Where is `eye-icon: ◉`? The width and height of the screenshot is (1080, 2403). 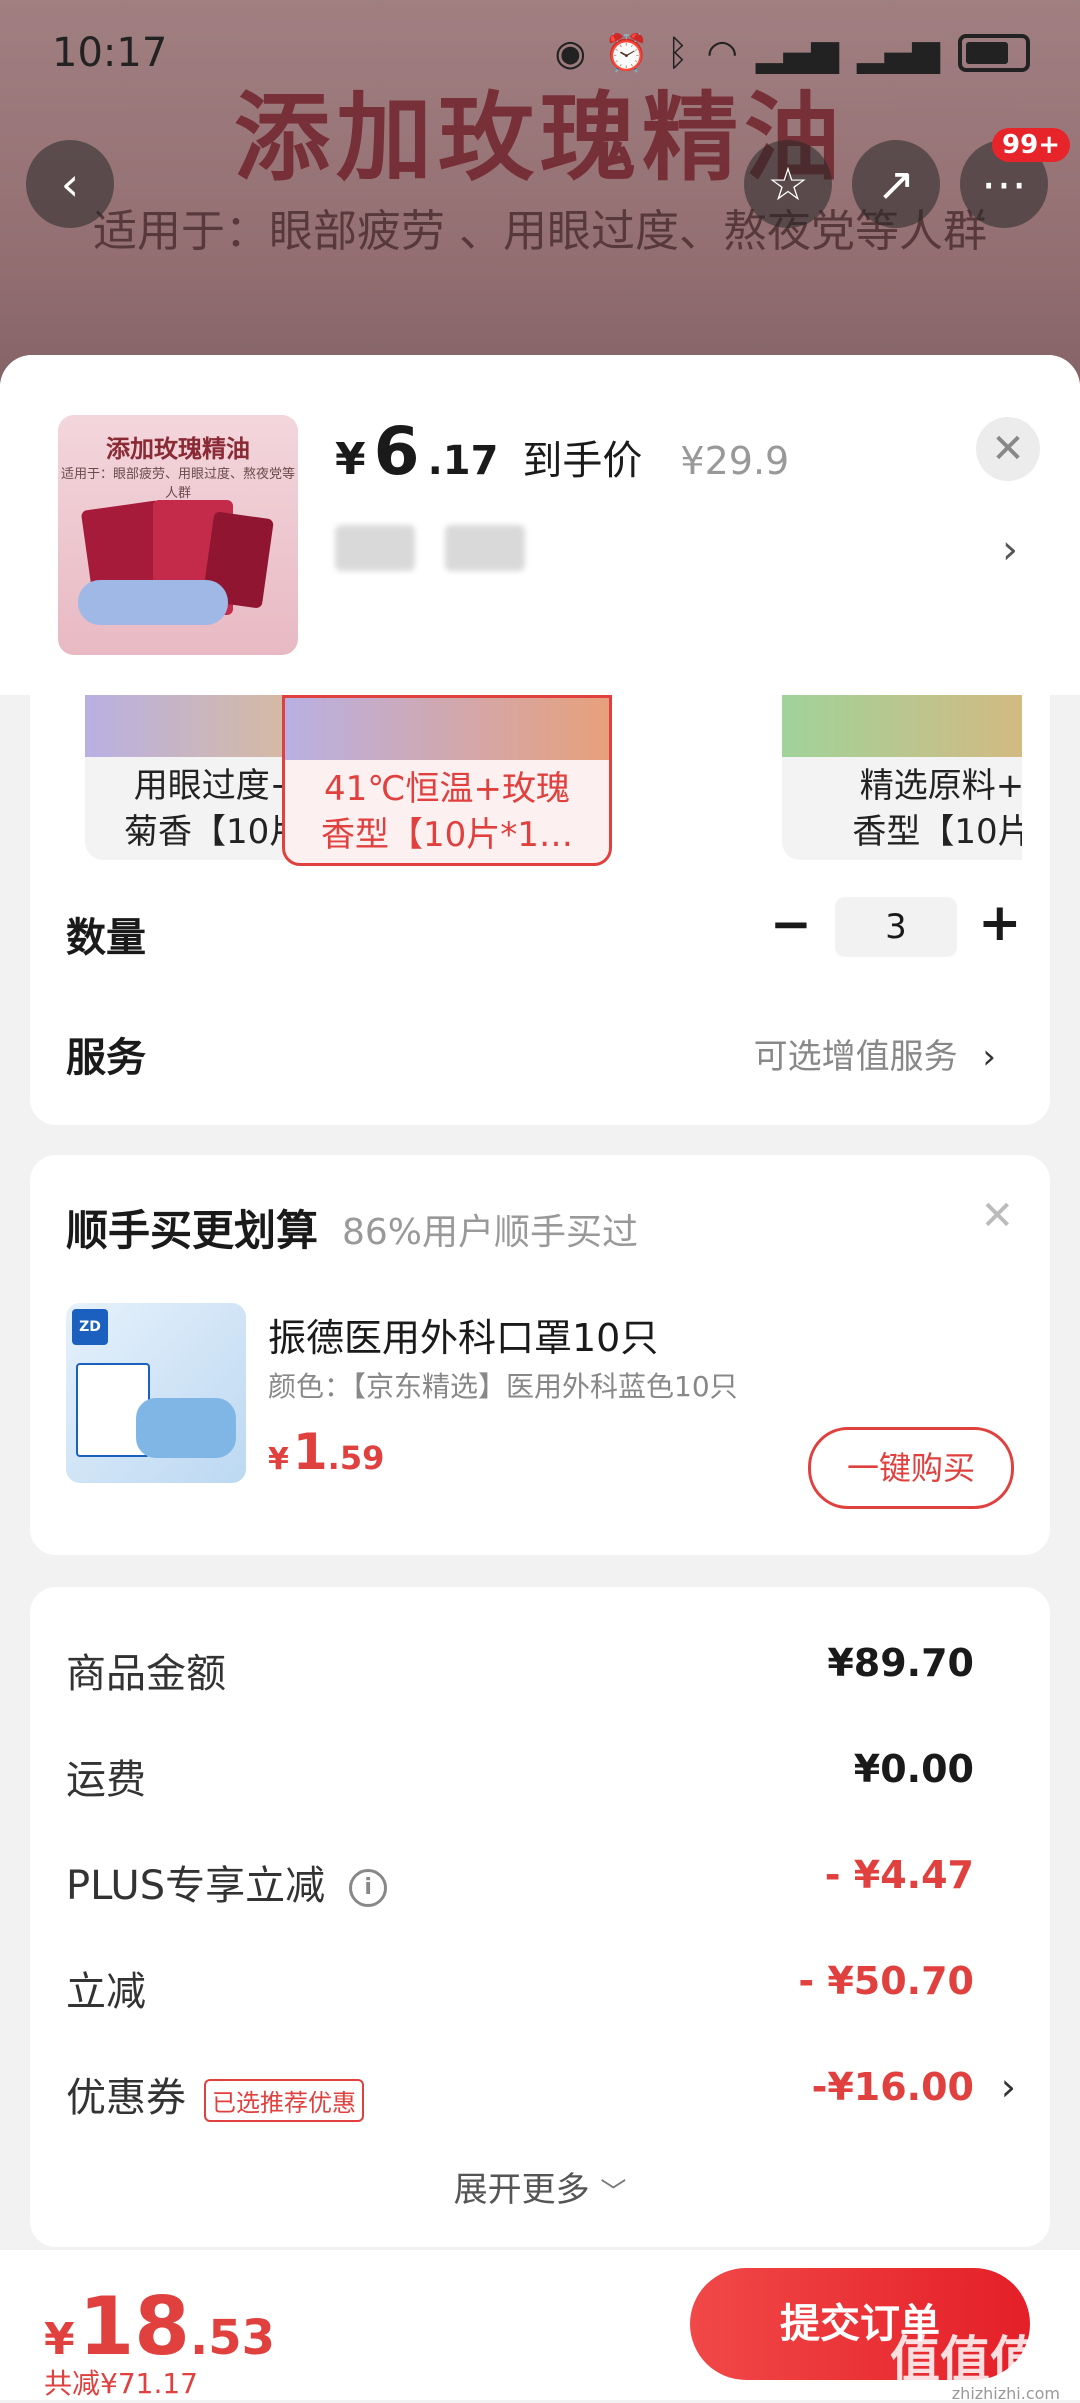
eye-icon: ◉ is located at coordinates (570, 53).